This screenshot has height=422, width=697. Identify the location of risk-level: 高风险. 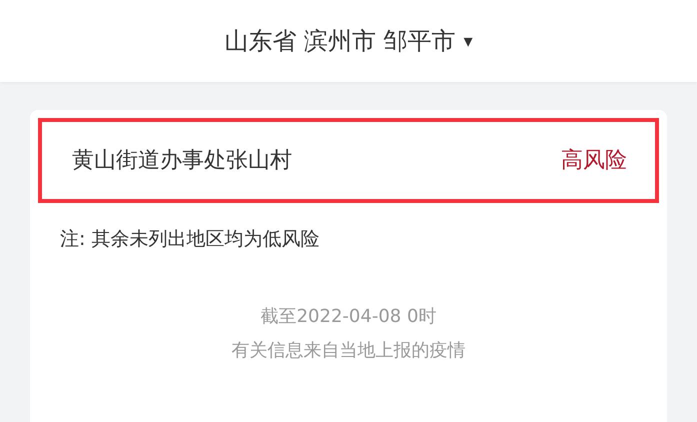
(594, 161).